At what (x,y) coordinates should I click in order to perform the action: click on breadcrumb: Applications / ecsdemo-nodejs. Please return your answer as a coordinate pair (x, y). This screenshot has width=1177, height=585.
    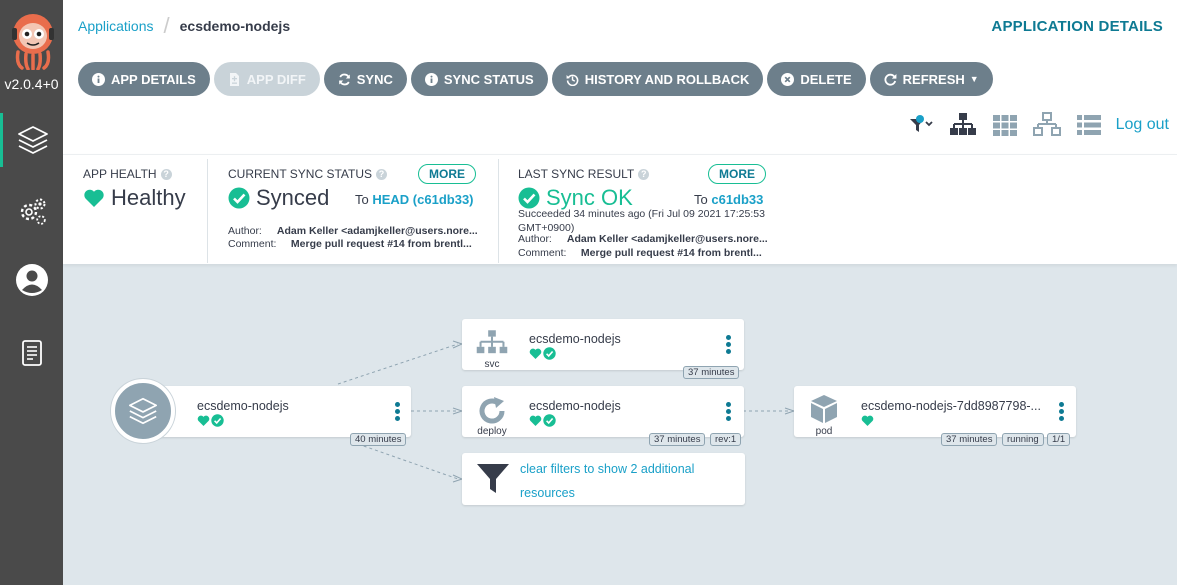
    Looking at the image, I should click on (184, 26).